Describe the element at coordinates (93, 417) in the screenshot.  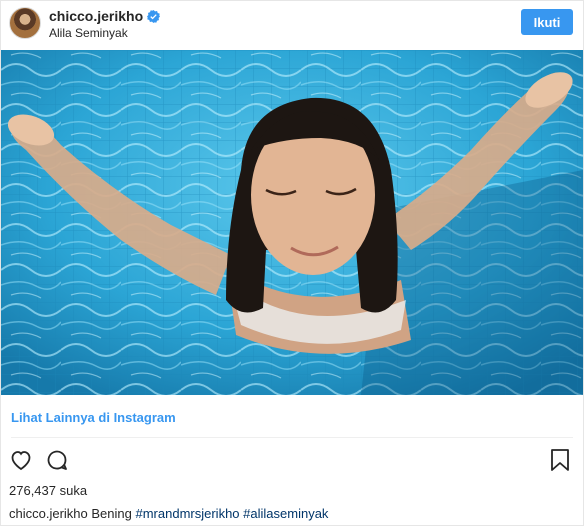
I see `see-more-link: Lihat Lainnya di Instagram` at that location.